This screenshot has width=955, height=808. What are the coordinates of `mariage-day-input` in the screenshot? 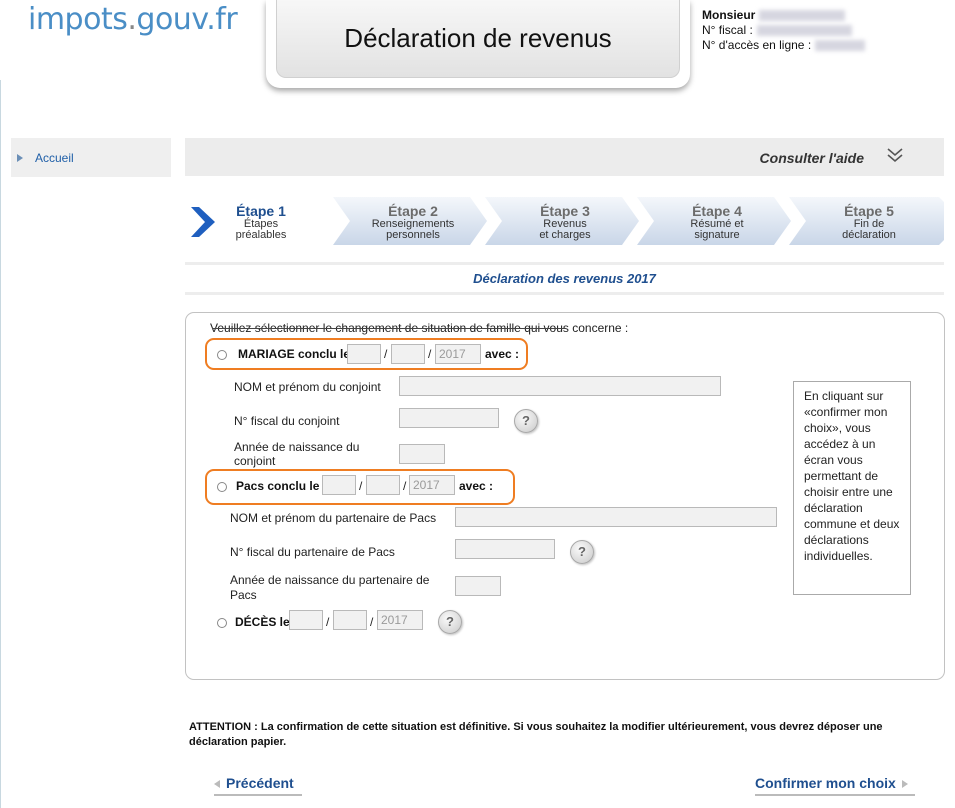 It's located at (364, 354).